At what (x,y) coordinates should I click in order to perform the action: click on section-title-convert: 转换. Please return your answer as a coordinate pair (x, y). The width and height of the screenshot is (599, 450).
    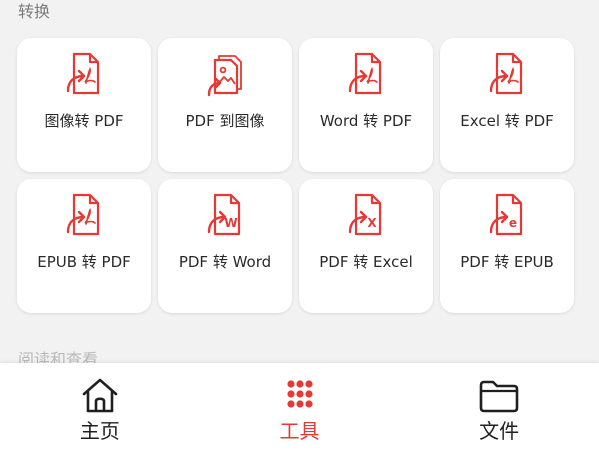
    Looking at the image, I should click on (34, 11).